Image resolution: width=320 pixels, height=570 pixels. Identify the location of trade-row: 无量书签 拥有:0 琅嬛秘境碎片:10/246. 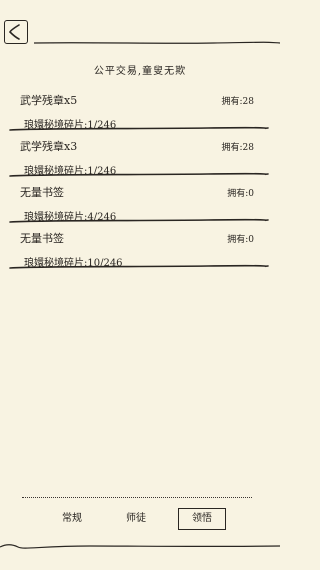
(140, 249).